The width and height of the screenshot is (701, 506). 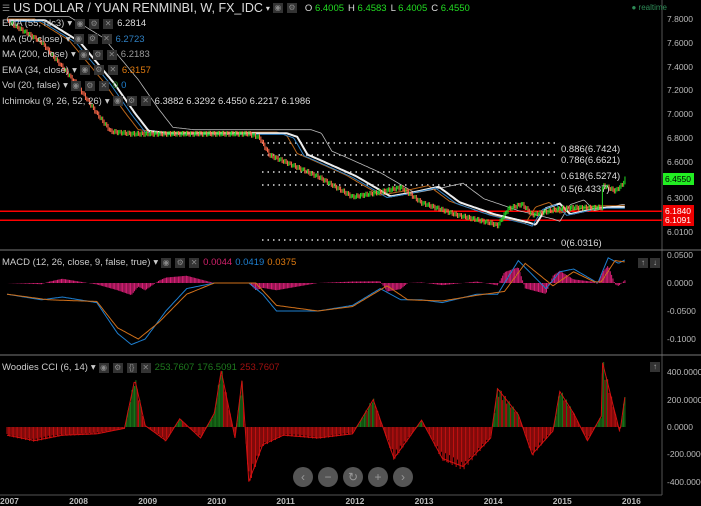 What do you see at coordinates (684, 372) in the screenshot?
I see `cci-tick-label: 400.0000` at bounding box center [684, 372].